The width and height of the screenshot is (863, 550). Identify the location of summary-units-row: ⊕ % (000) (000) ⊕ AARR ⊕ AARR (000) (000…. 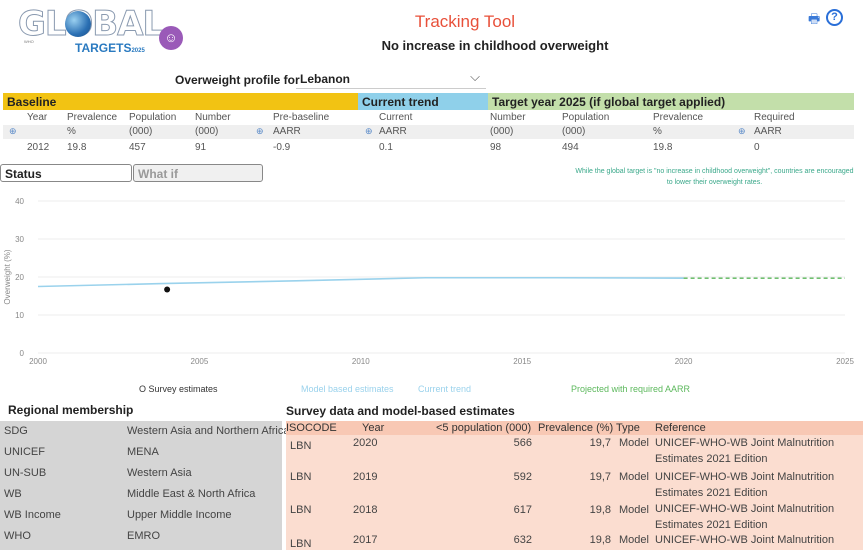
(428, 132).